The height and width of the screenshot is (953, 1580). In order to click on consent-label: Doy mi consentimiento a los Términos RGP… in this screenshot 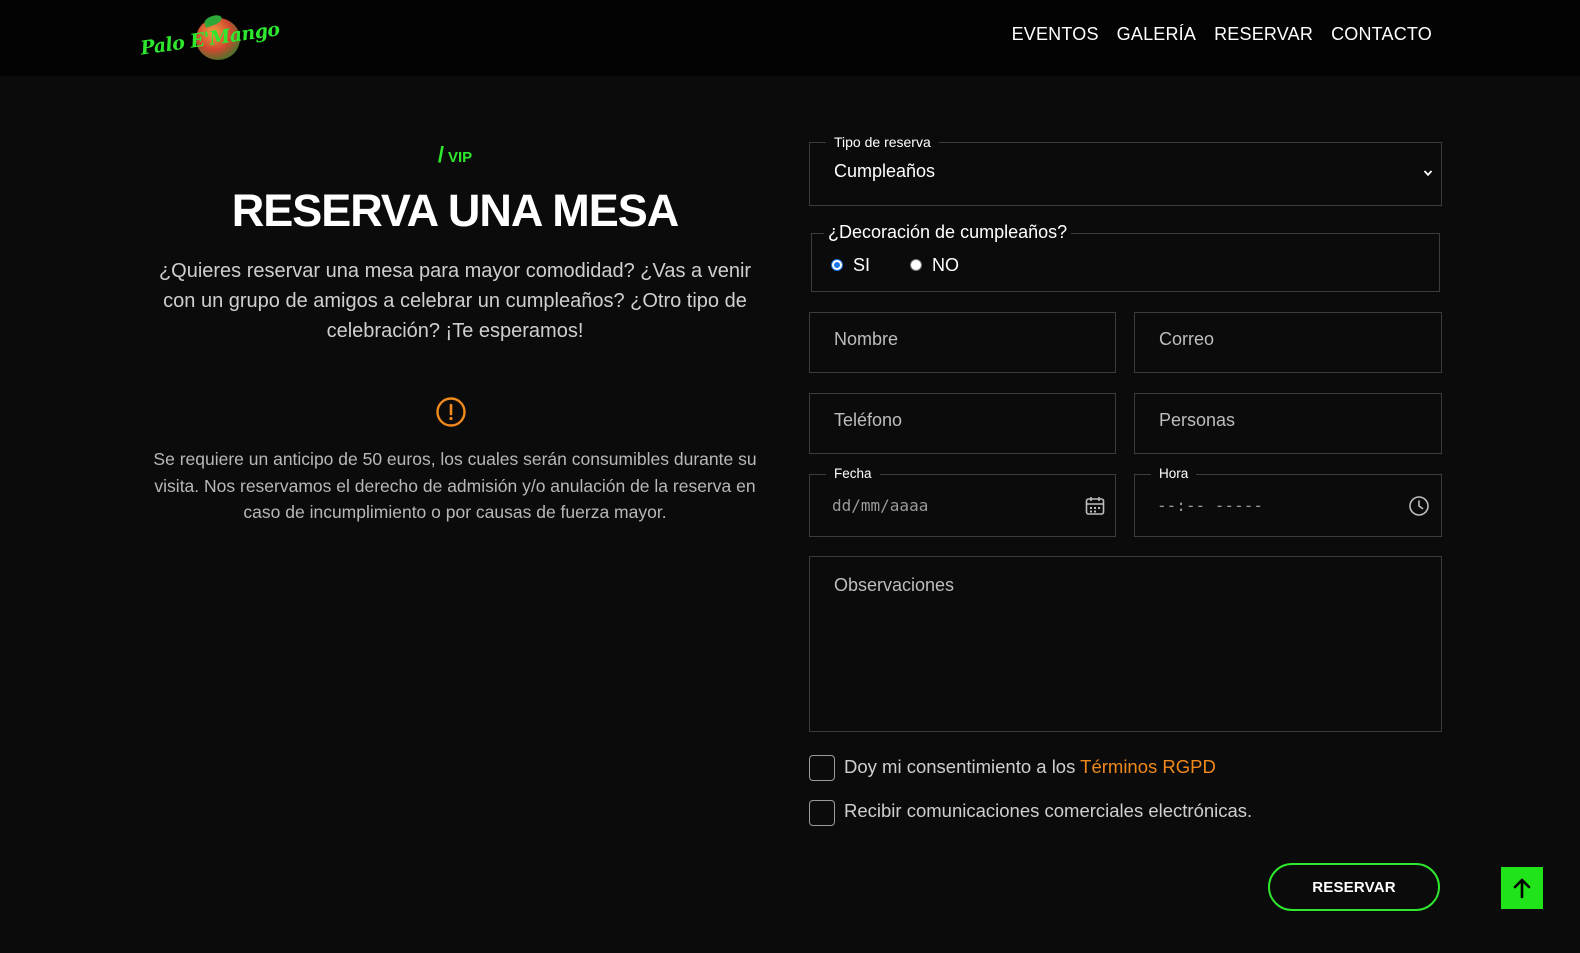, I will do `click(1030, 767)`.